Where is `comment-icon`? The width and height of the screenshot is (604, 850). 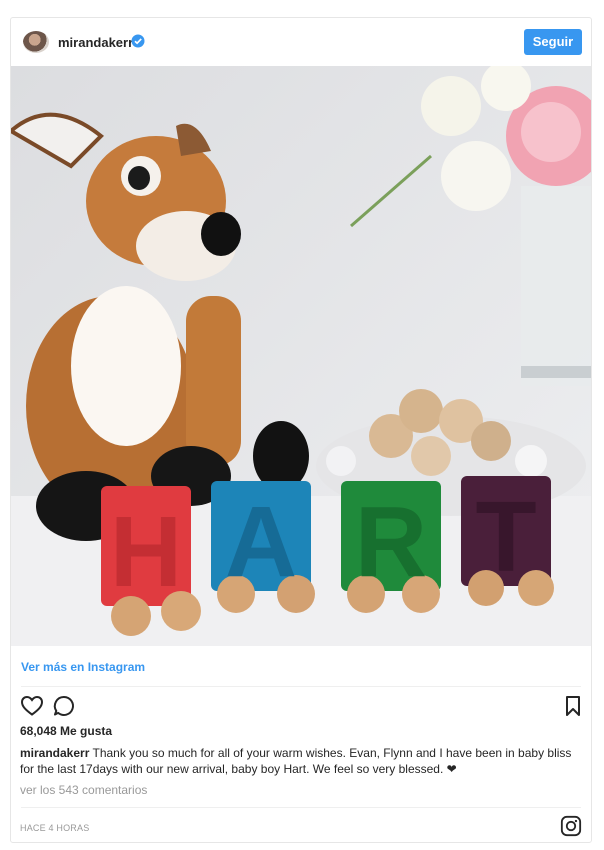
comment-icon is located at coordinates (64, 706).